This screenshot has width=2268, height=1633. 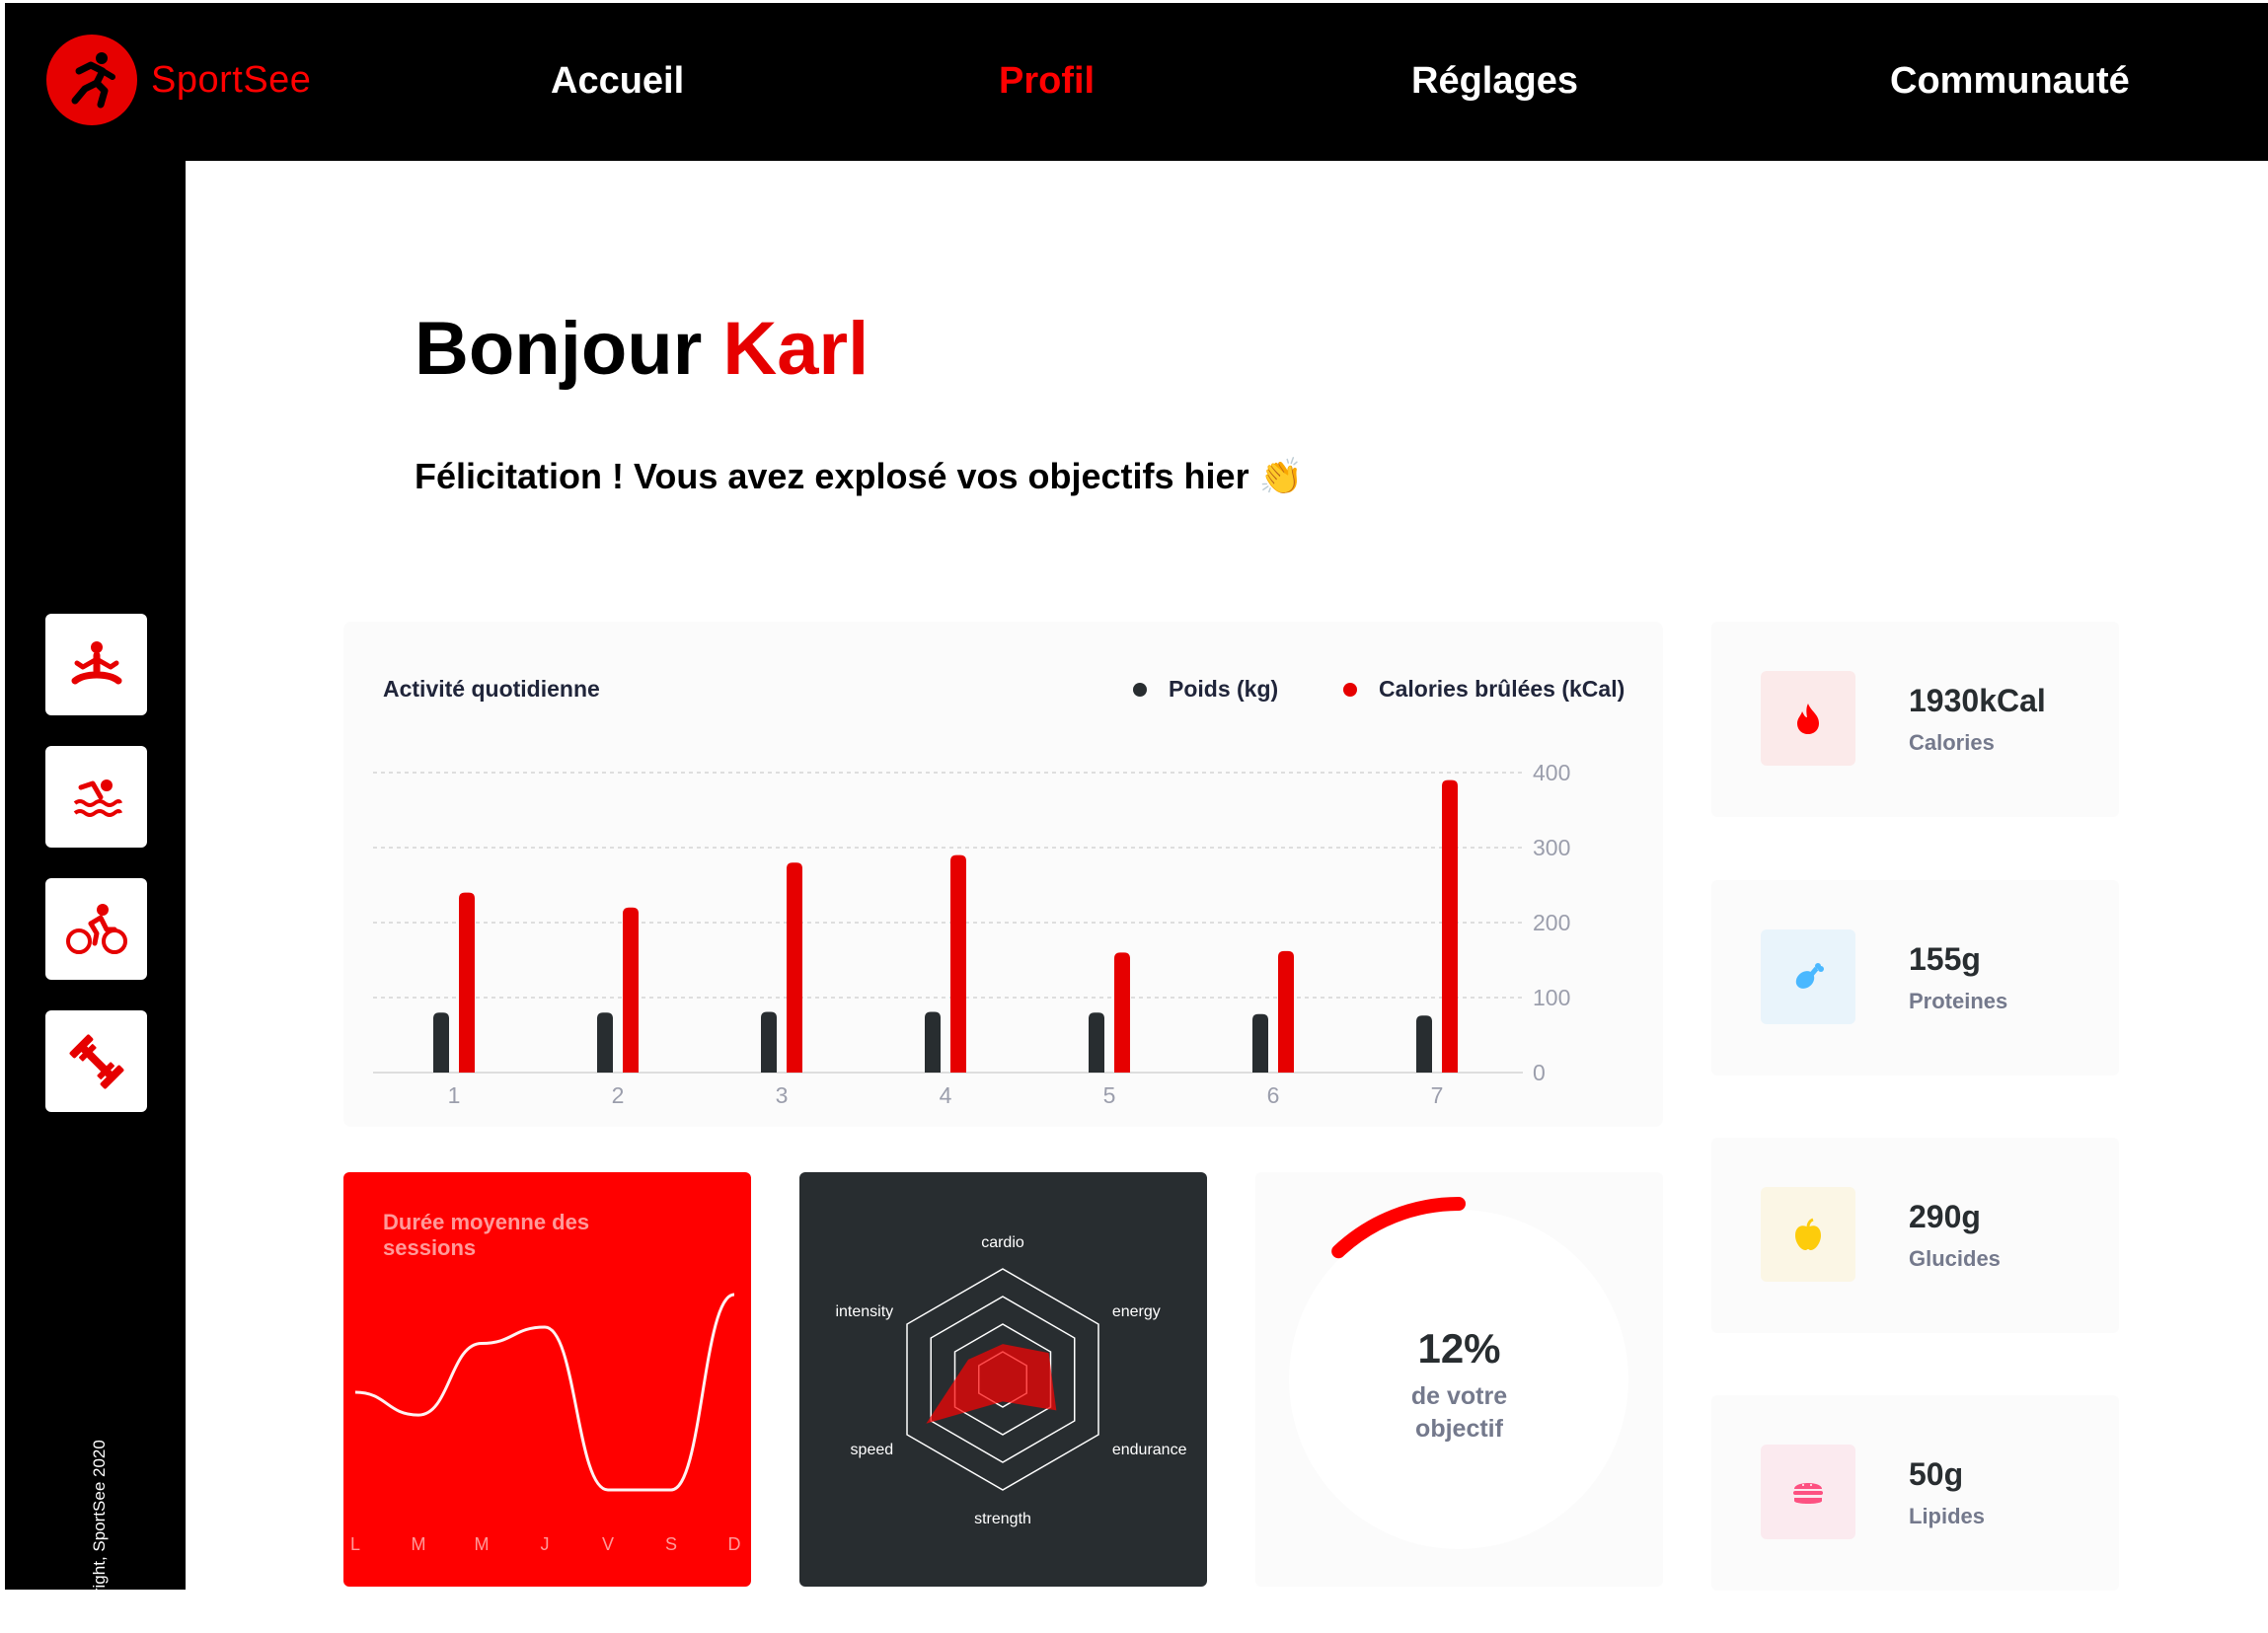 I want to click on kpi-card-lipides: 50g Lipides, so click(x=1915, y=1493).